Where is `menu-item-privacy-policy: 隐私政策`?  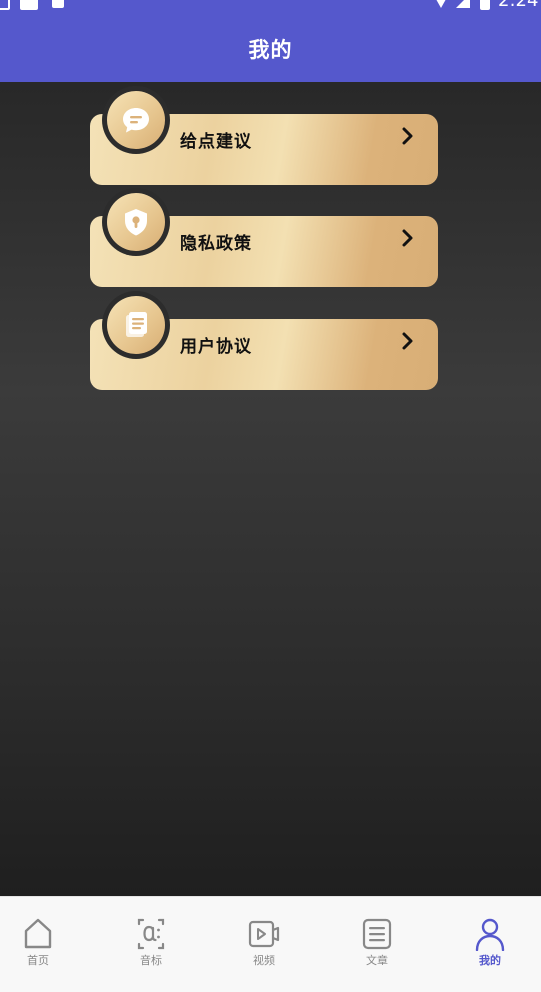
menu-item-privacy-policy: 隐私政策 is located at coordinates (264, 237).